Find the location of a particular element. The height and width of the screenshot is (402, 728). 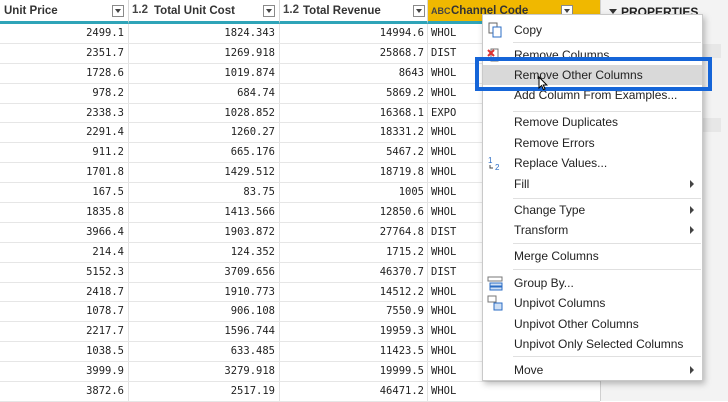

table-cell: 18719.8 is located at coordinates (351, 172).